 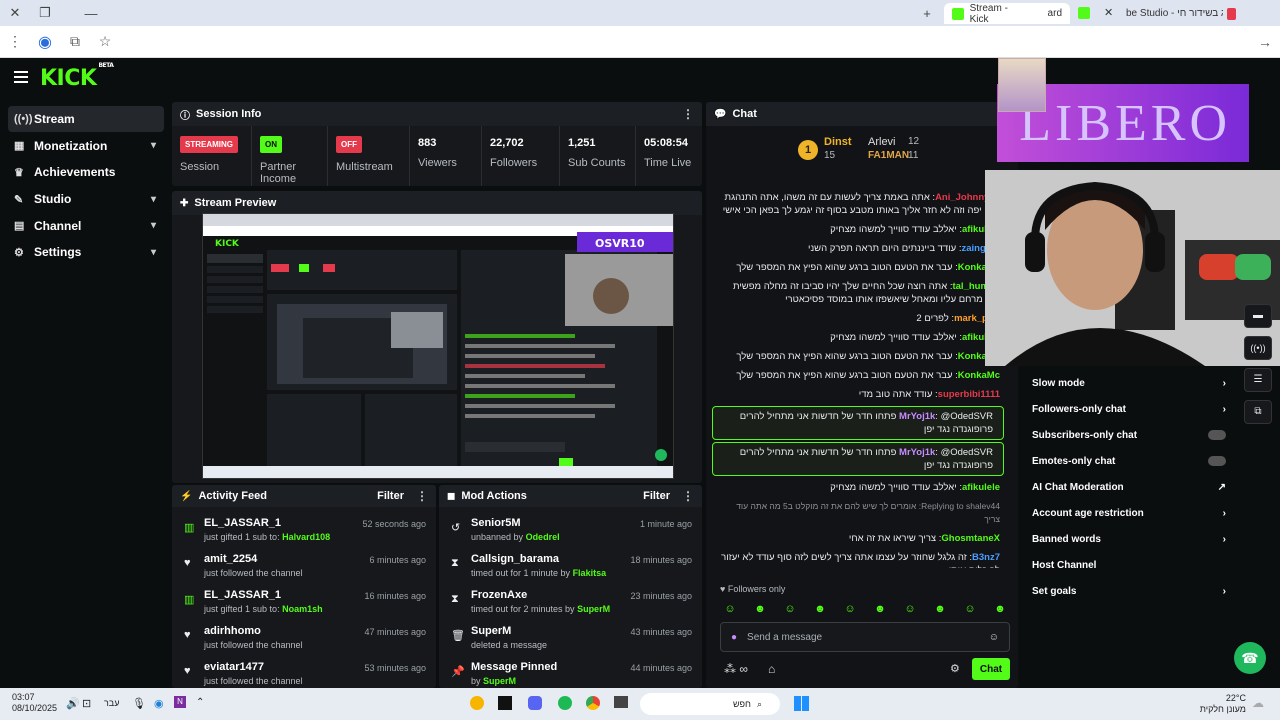 I want to click on menu-item-set-goals: Set goals ›, so click(x=1129, y=591).